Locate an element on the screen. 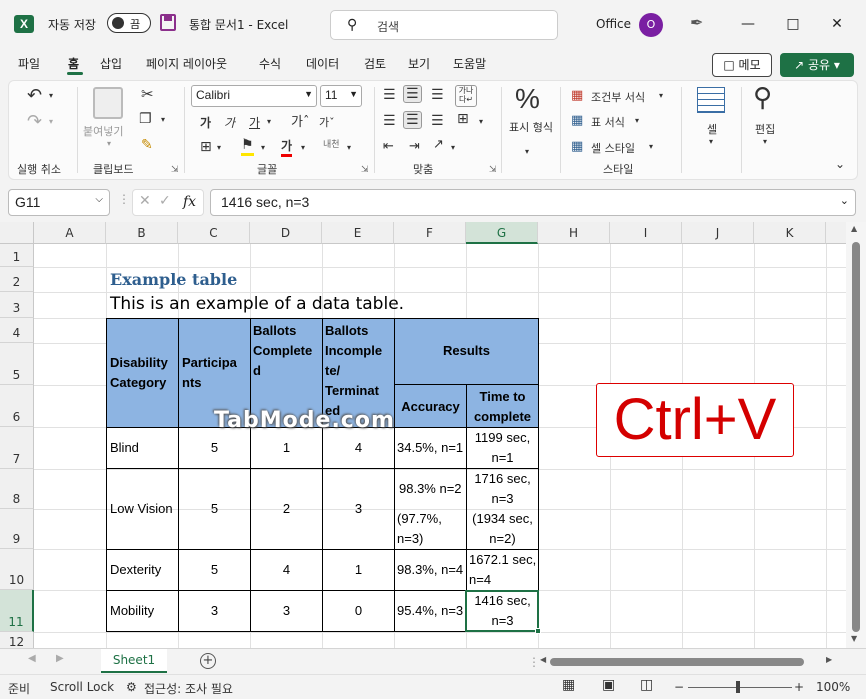  row-header: 6 is located at coordinates (17, 406).